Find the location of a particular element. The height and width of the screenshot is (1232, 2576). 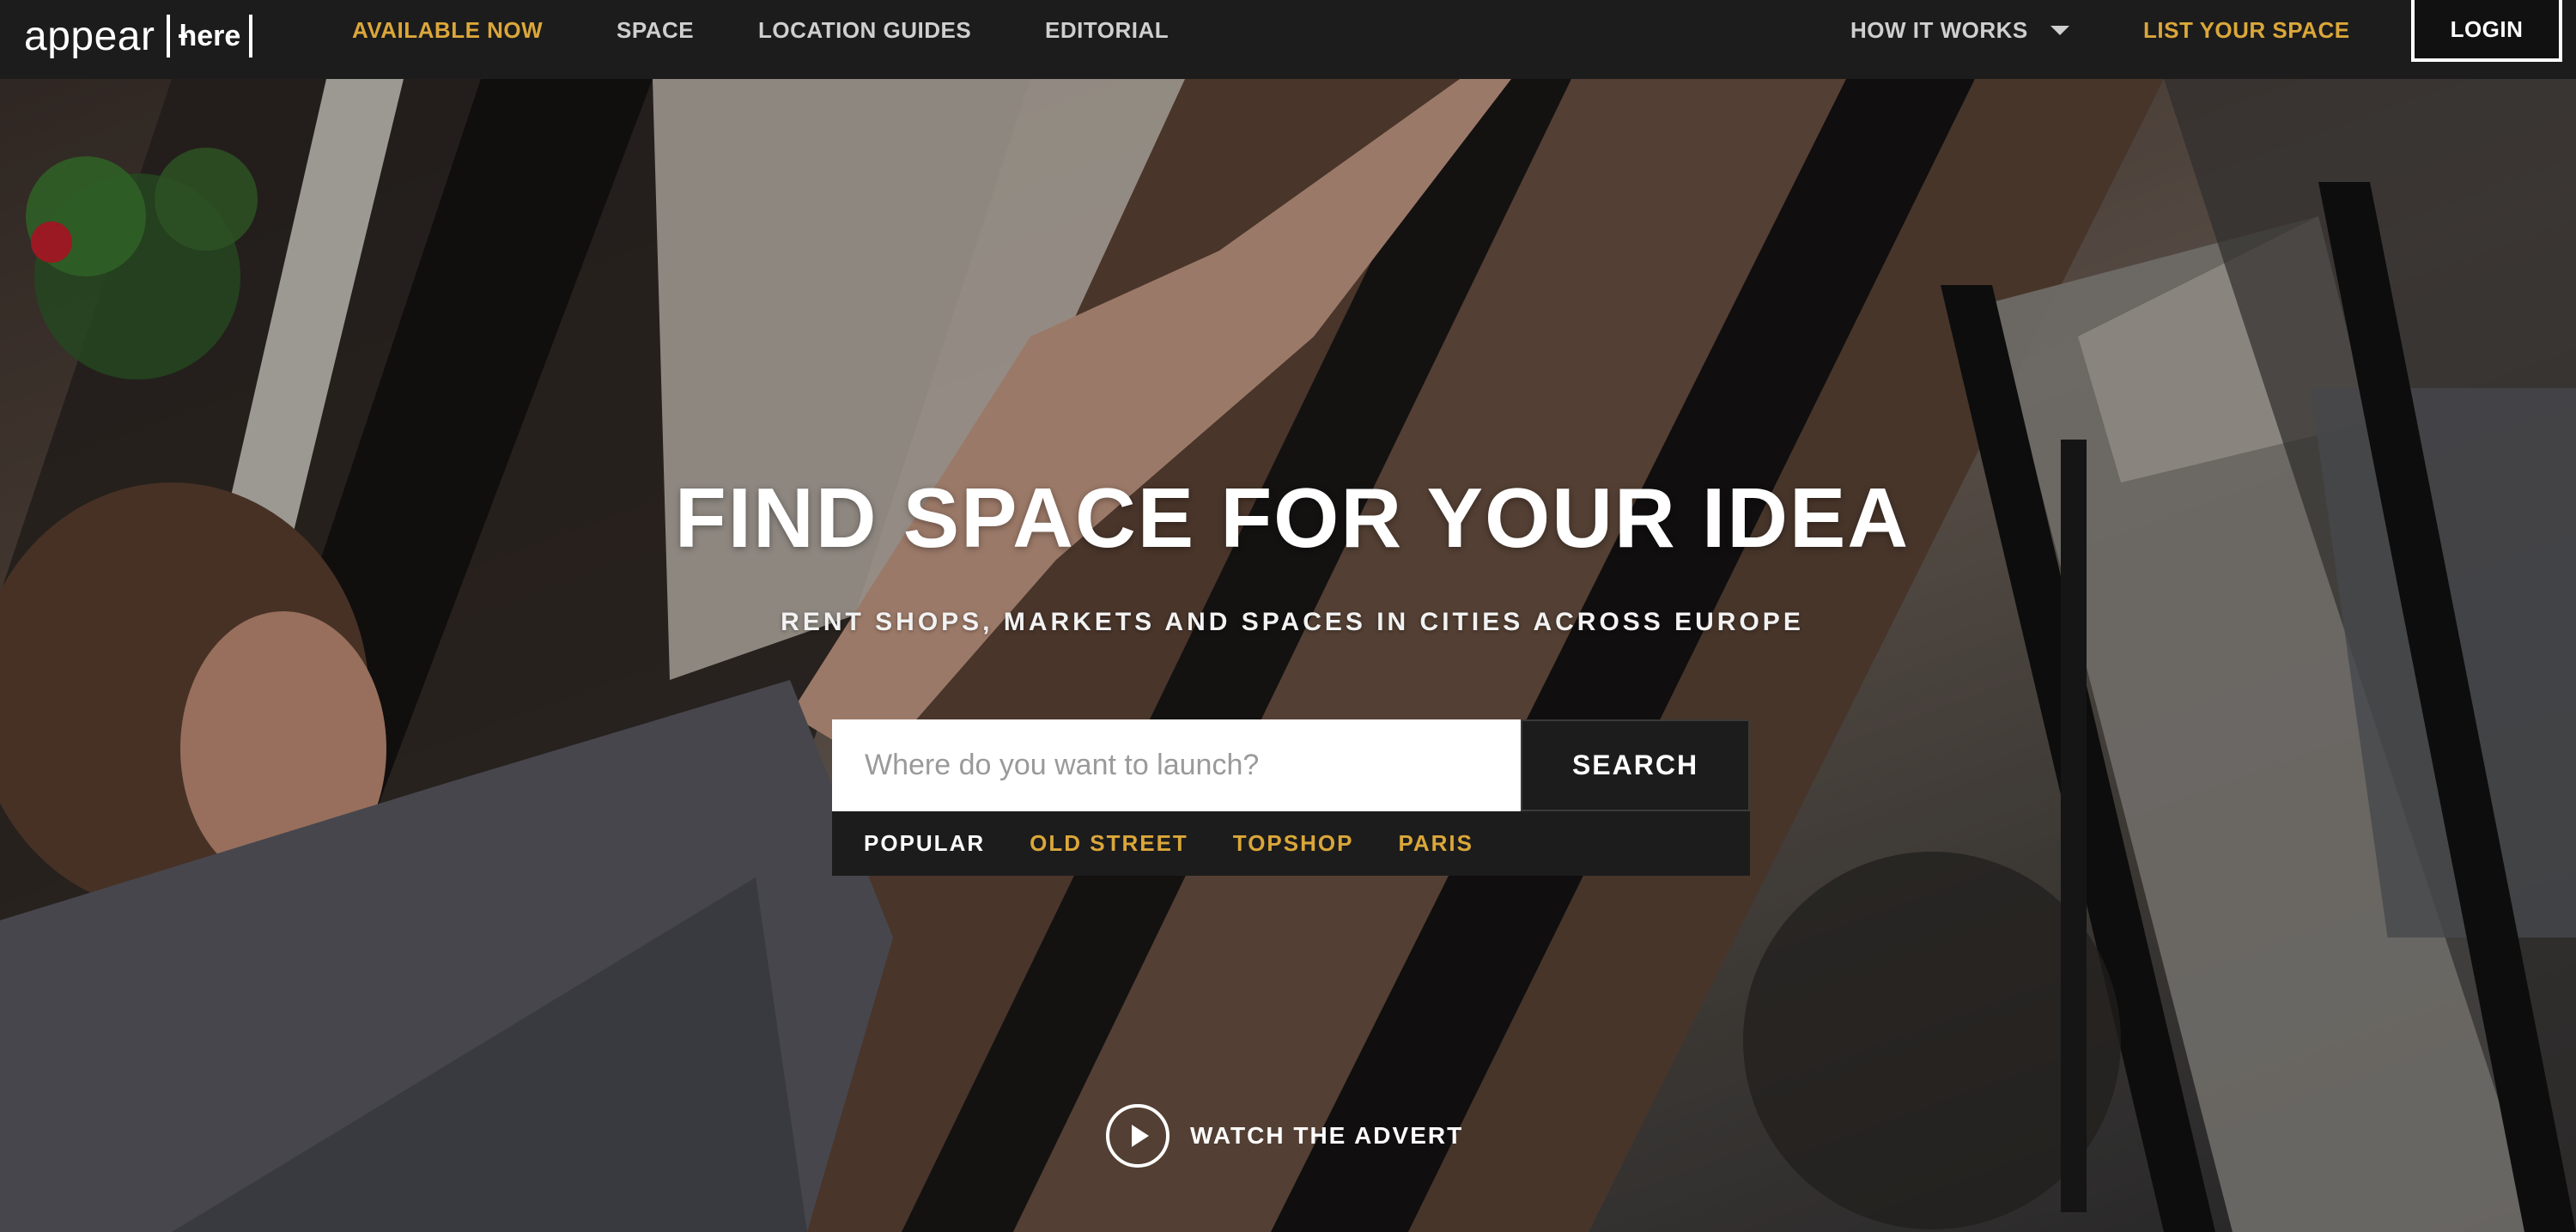

nav-how-it-works: HOW IT WORKS is located at coordinates (1960, 30).